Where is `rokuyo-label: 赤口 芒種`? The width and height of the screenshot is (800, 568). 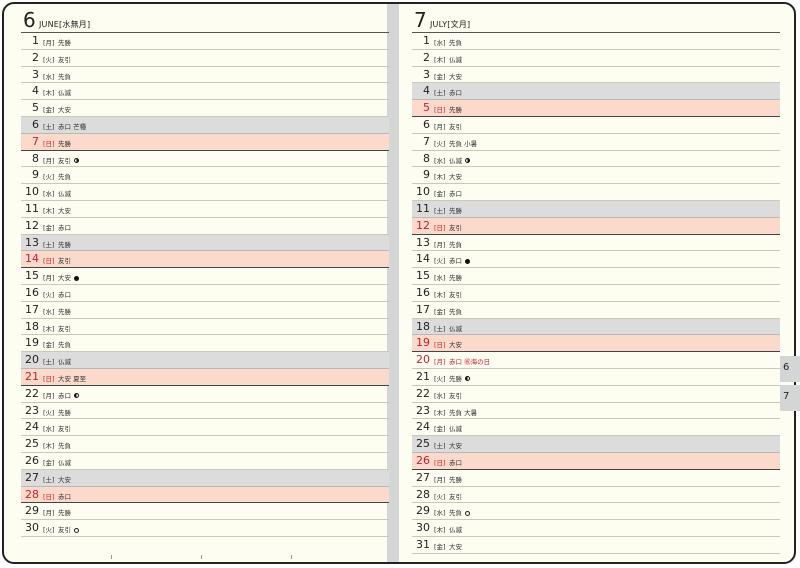 rokuyo-label: 赤口 芒種 is located at coordinates (72, 126).